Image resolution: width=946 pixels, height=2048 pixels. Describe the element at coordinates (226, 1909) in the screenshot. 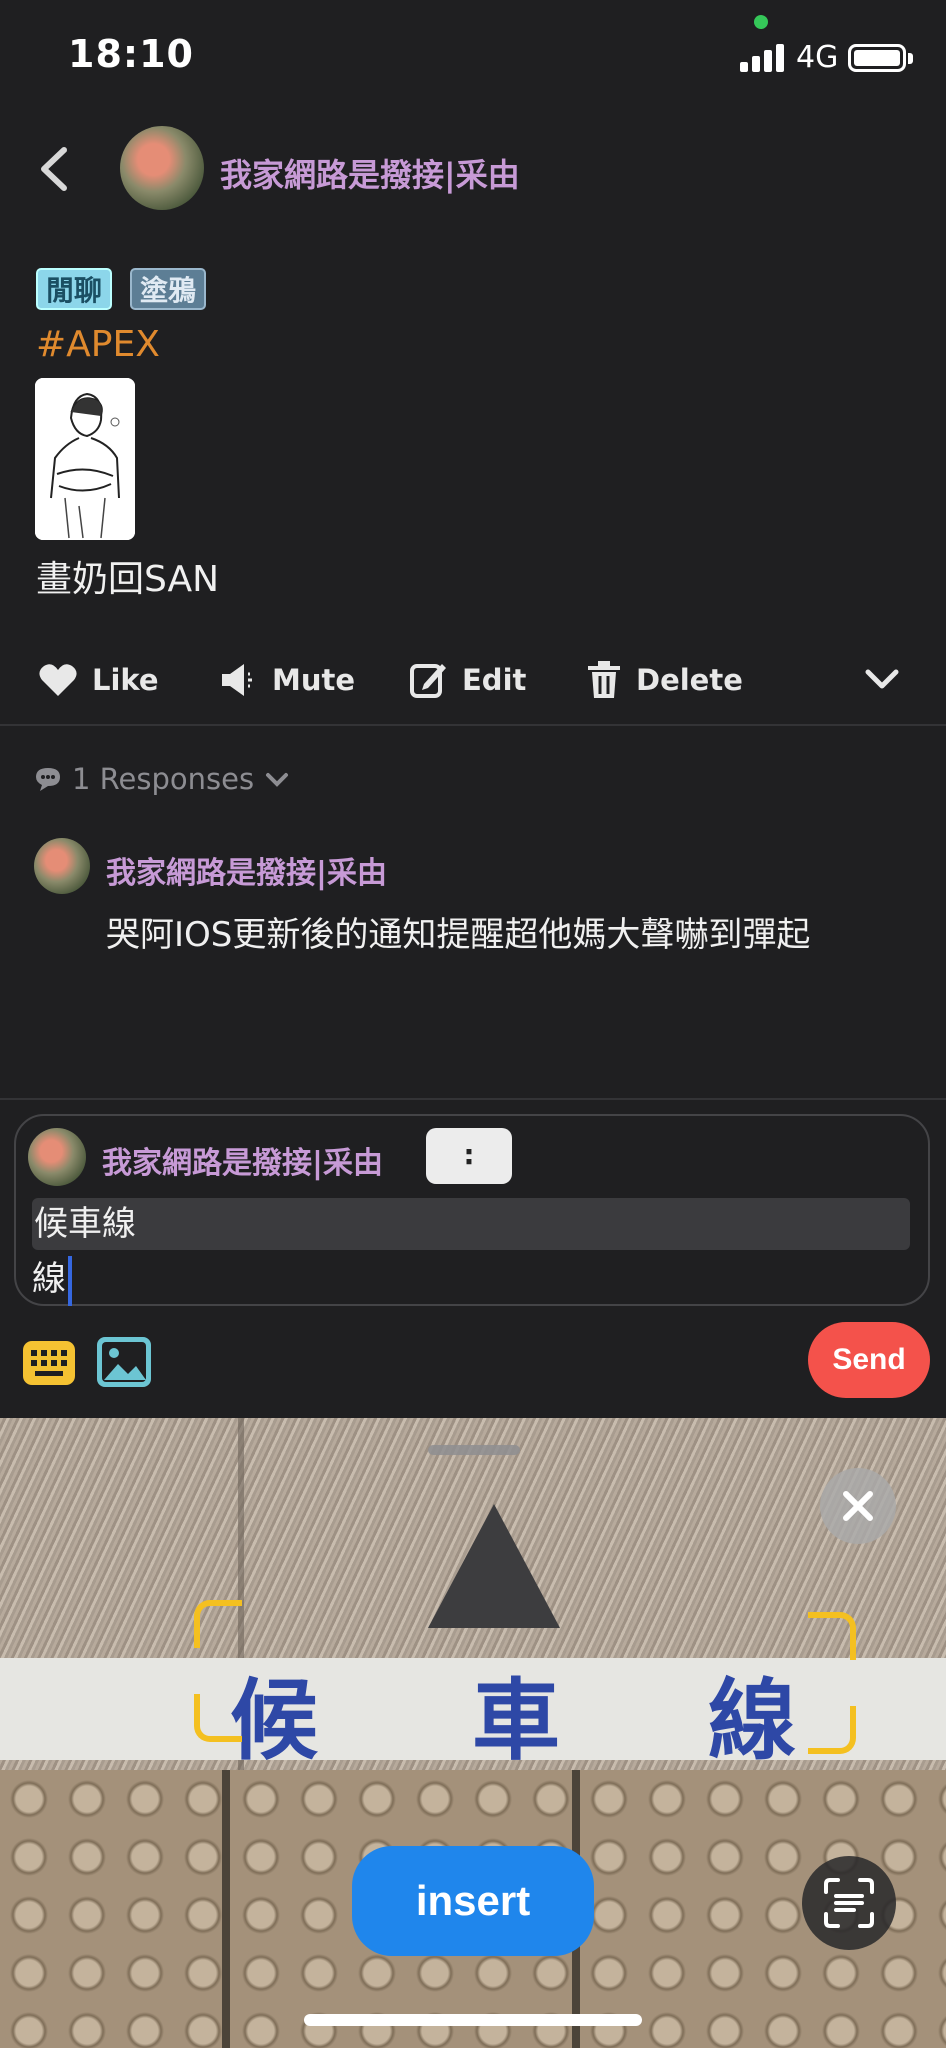

I see `paving-seam` at that location.